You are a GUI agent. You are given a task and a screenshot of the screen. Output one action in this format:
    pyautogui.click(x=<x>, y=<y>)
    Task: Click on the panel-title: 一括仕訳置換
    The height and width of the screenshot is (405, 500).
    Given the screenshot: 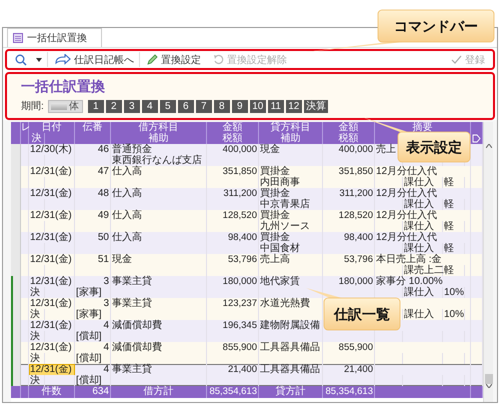 What is the action you would take?
    pyautogui.click(x=63, y=86)
    